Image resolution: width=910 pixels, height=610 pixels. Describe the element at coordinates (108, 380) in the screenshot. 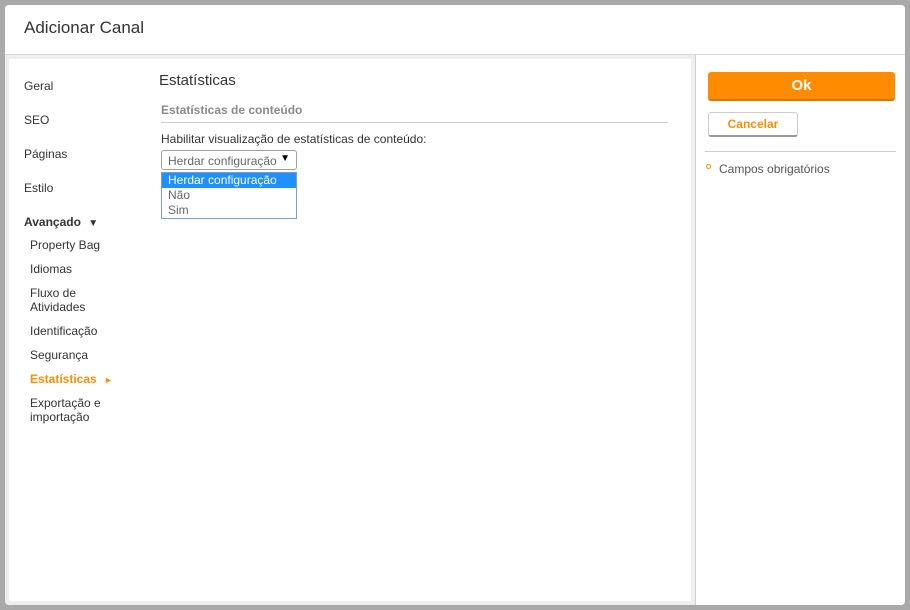

I see `arrow-right-icon: ►` at that location.